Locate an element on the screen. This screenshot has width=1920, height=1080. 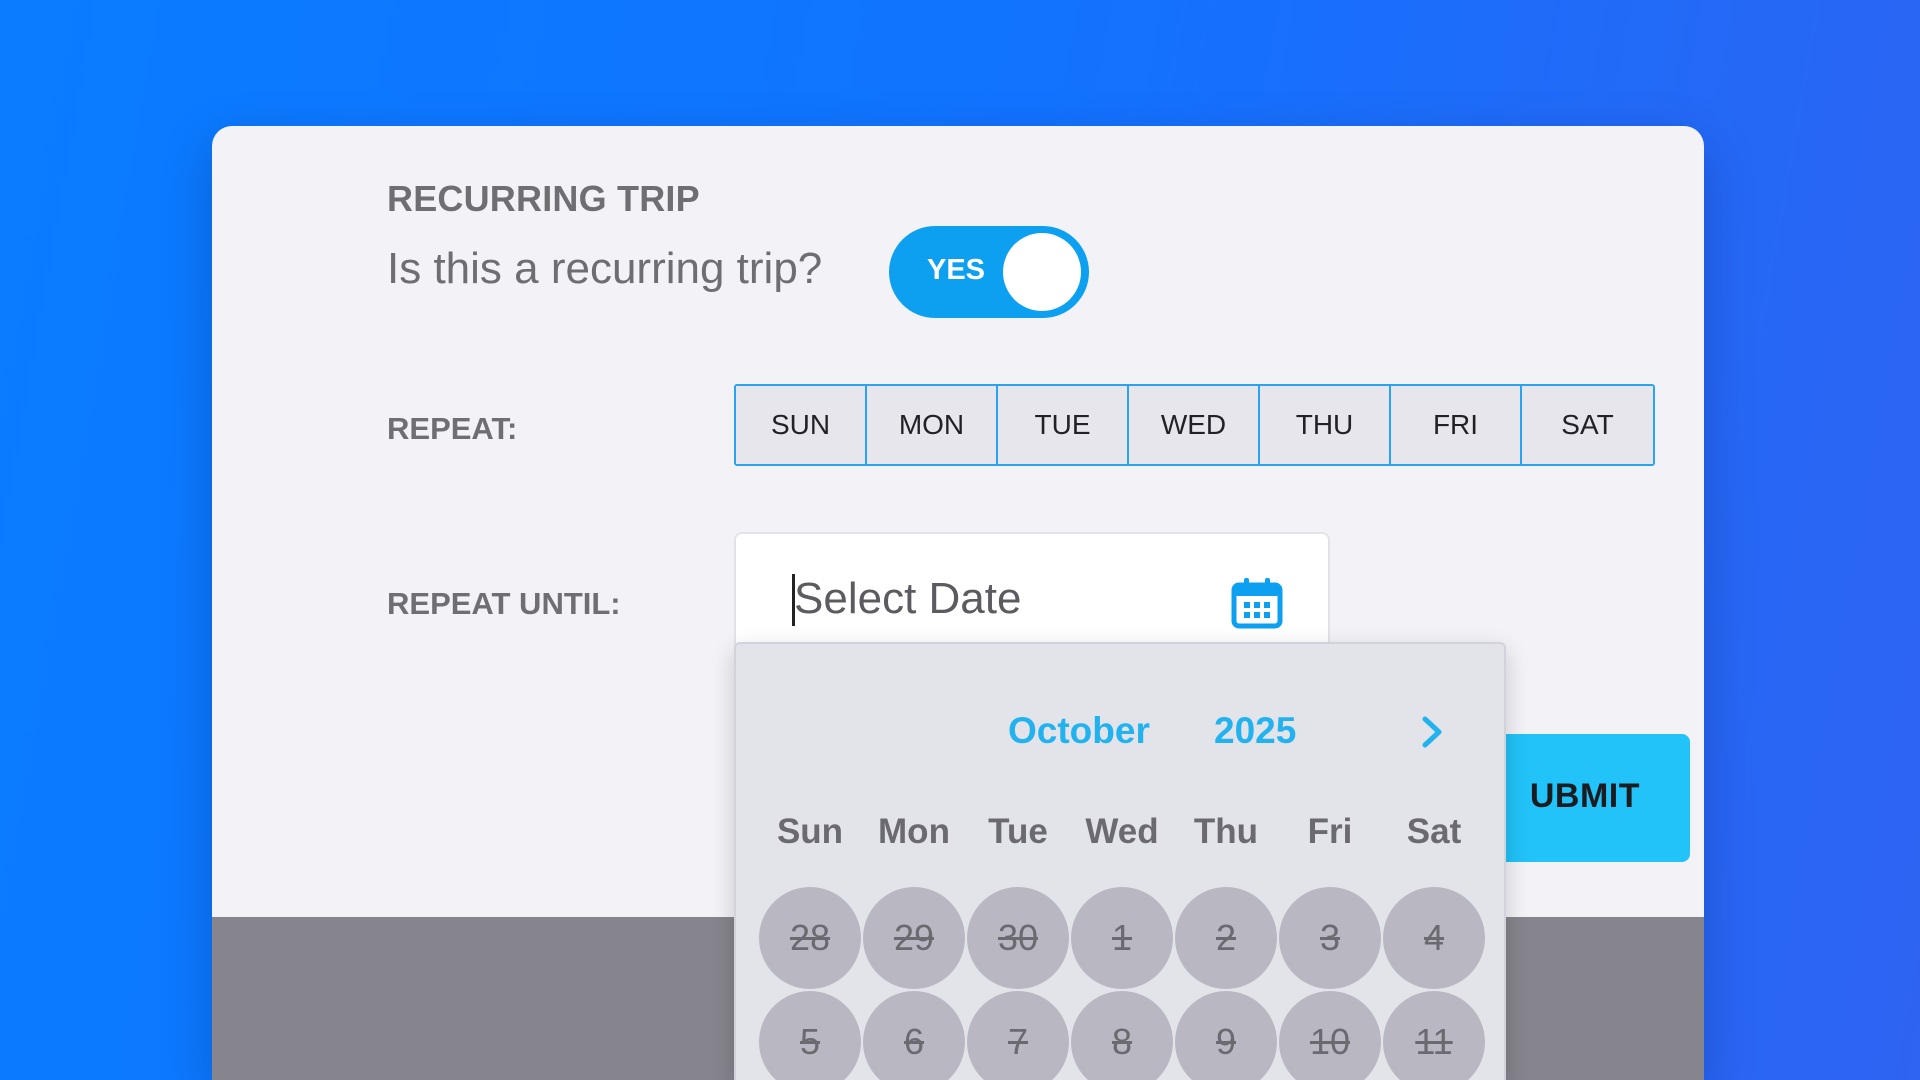
datepicker-weekday-header: Sun Mon Tue Wed Thu Fri Sat is located at coordinates (1122, 832).